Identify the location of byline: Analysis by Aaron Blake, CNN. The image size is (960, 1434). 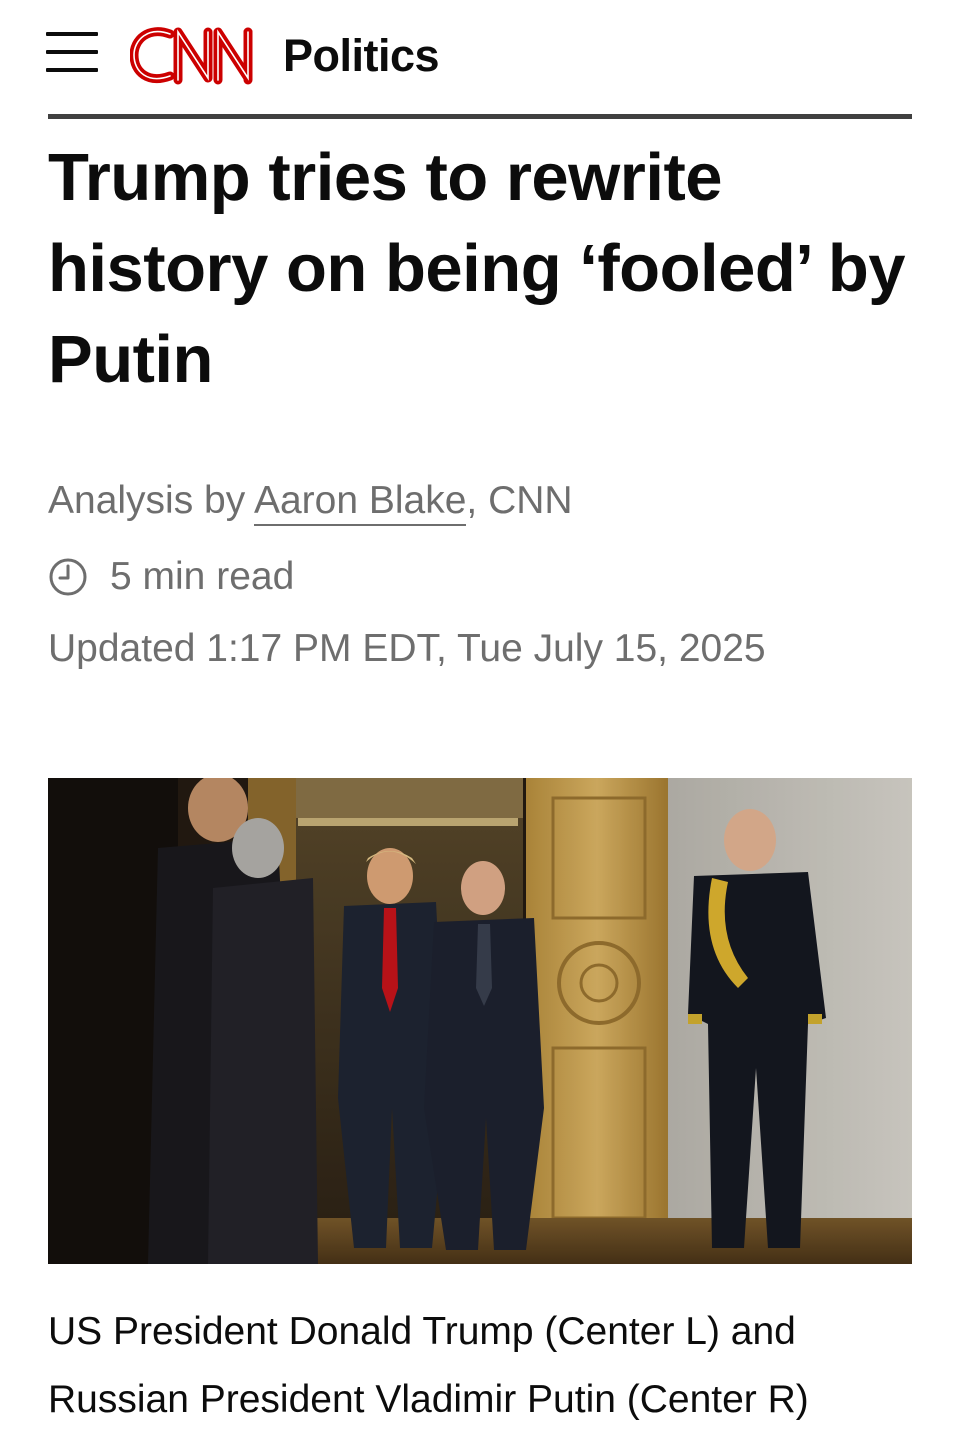
(310, 501).